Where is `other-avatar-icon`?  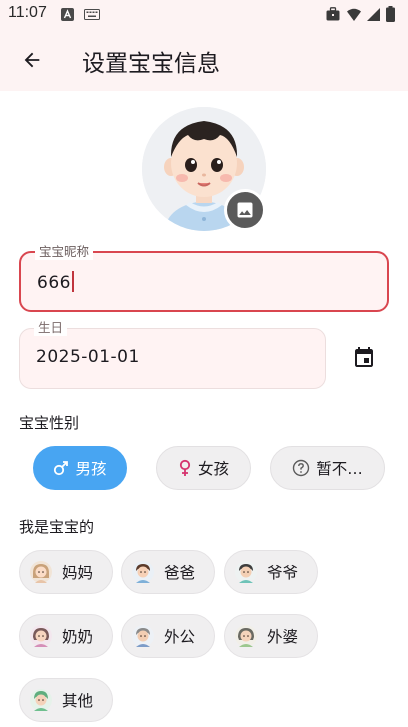 other-avatar-icon is located at coordinates (41, 700).